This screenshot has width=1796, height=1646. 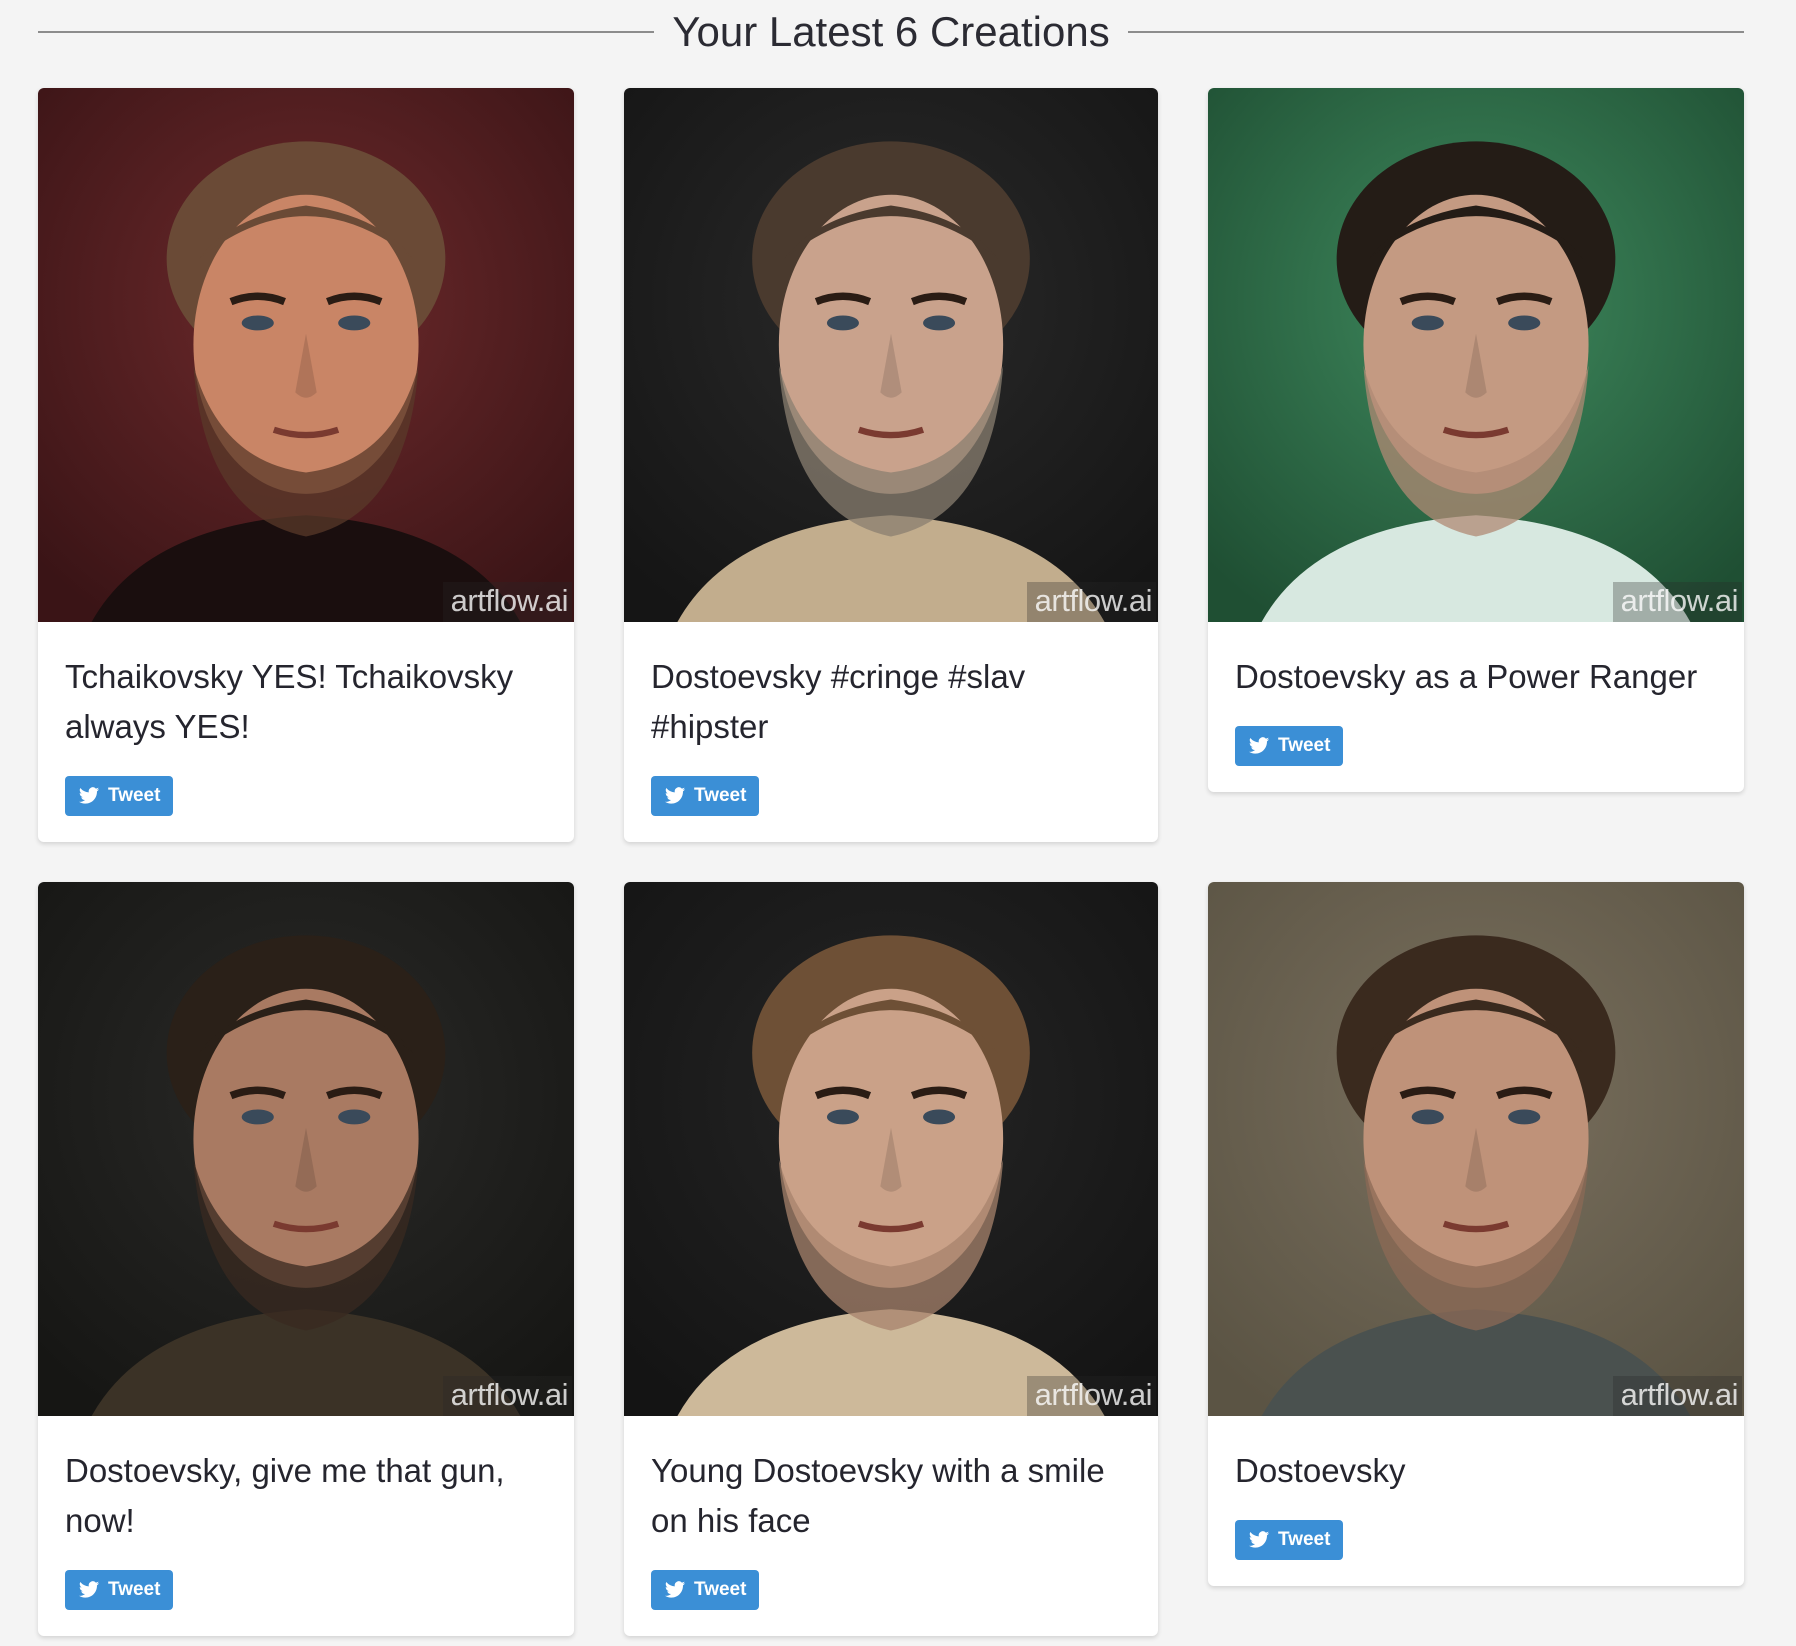 I want to click on card-body: Dostoevsky Tweet, so click(x=1476, y=1501).